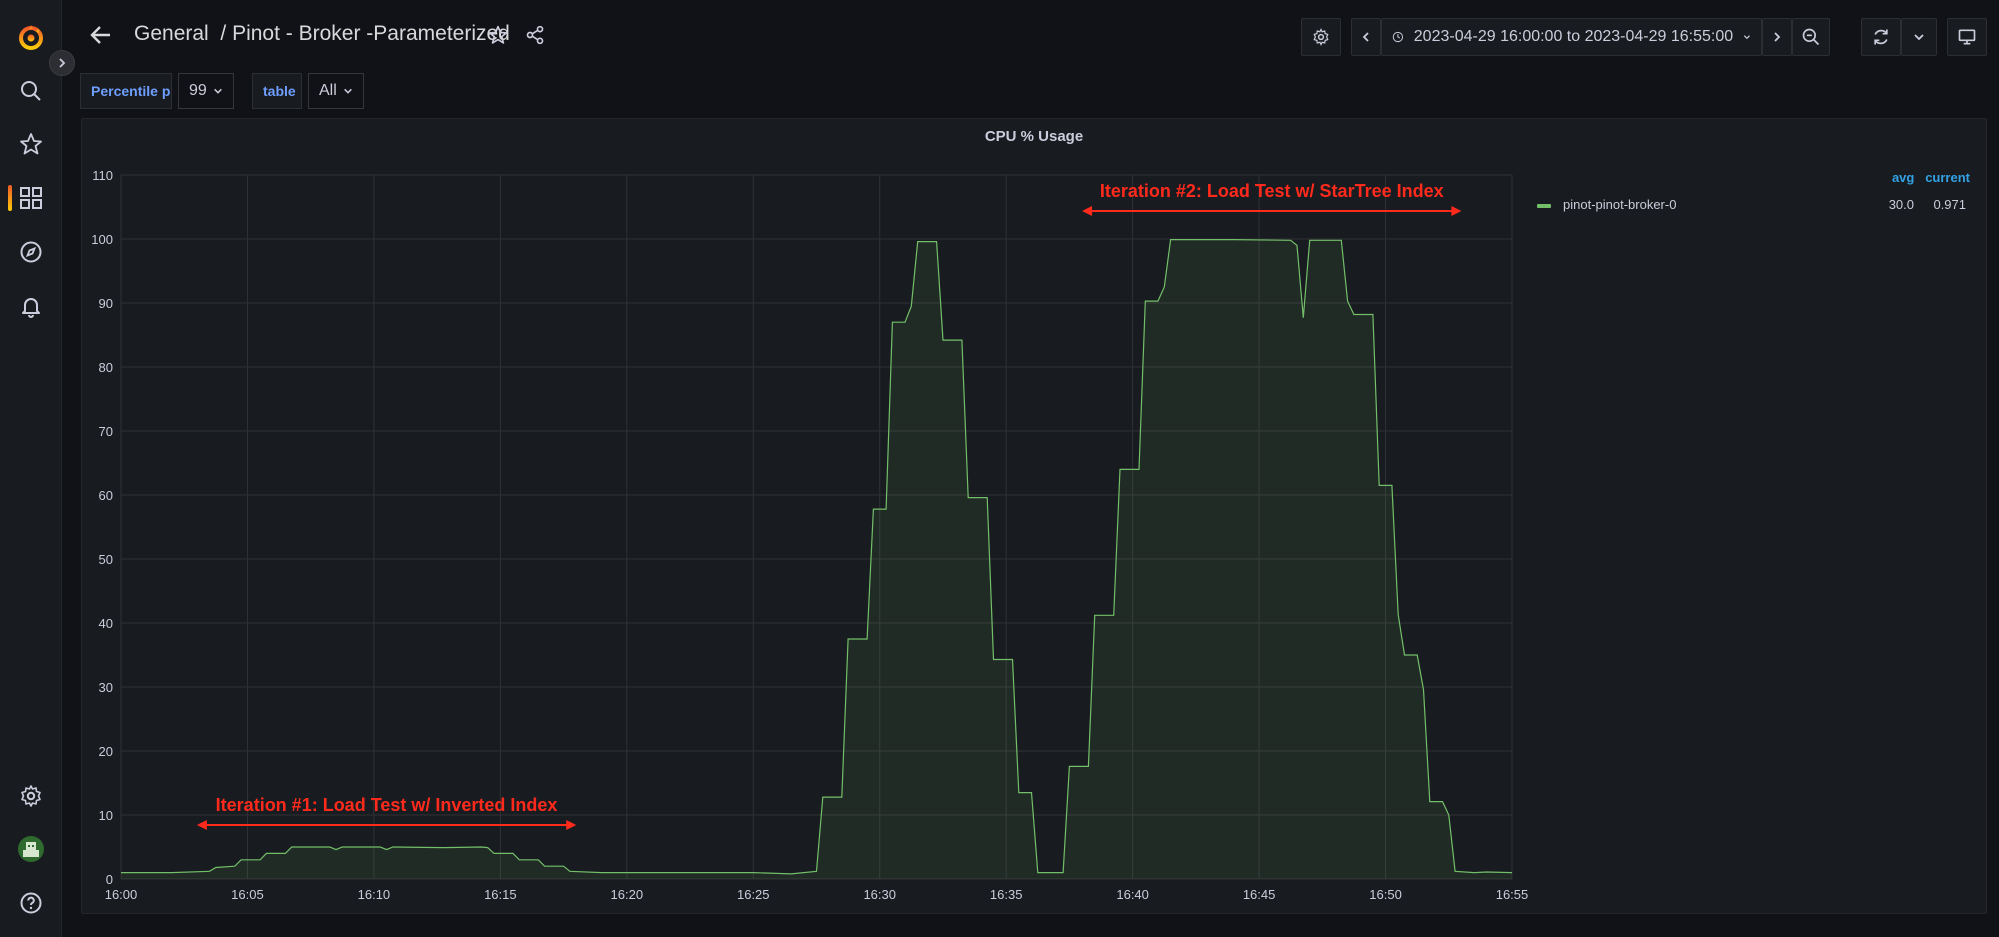 This screenshot has height=937, width=1999. Describe the element at coordinates (1006, 894) in the screenshot. I see `x-tick-label: 16:35` at that location.